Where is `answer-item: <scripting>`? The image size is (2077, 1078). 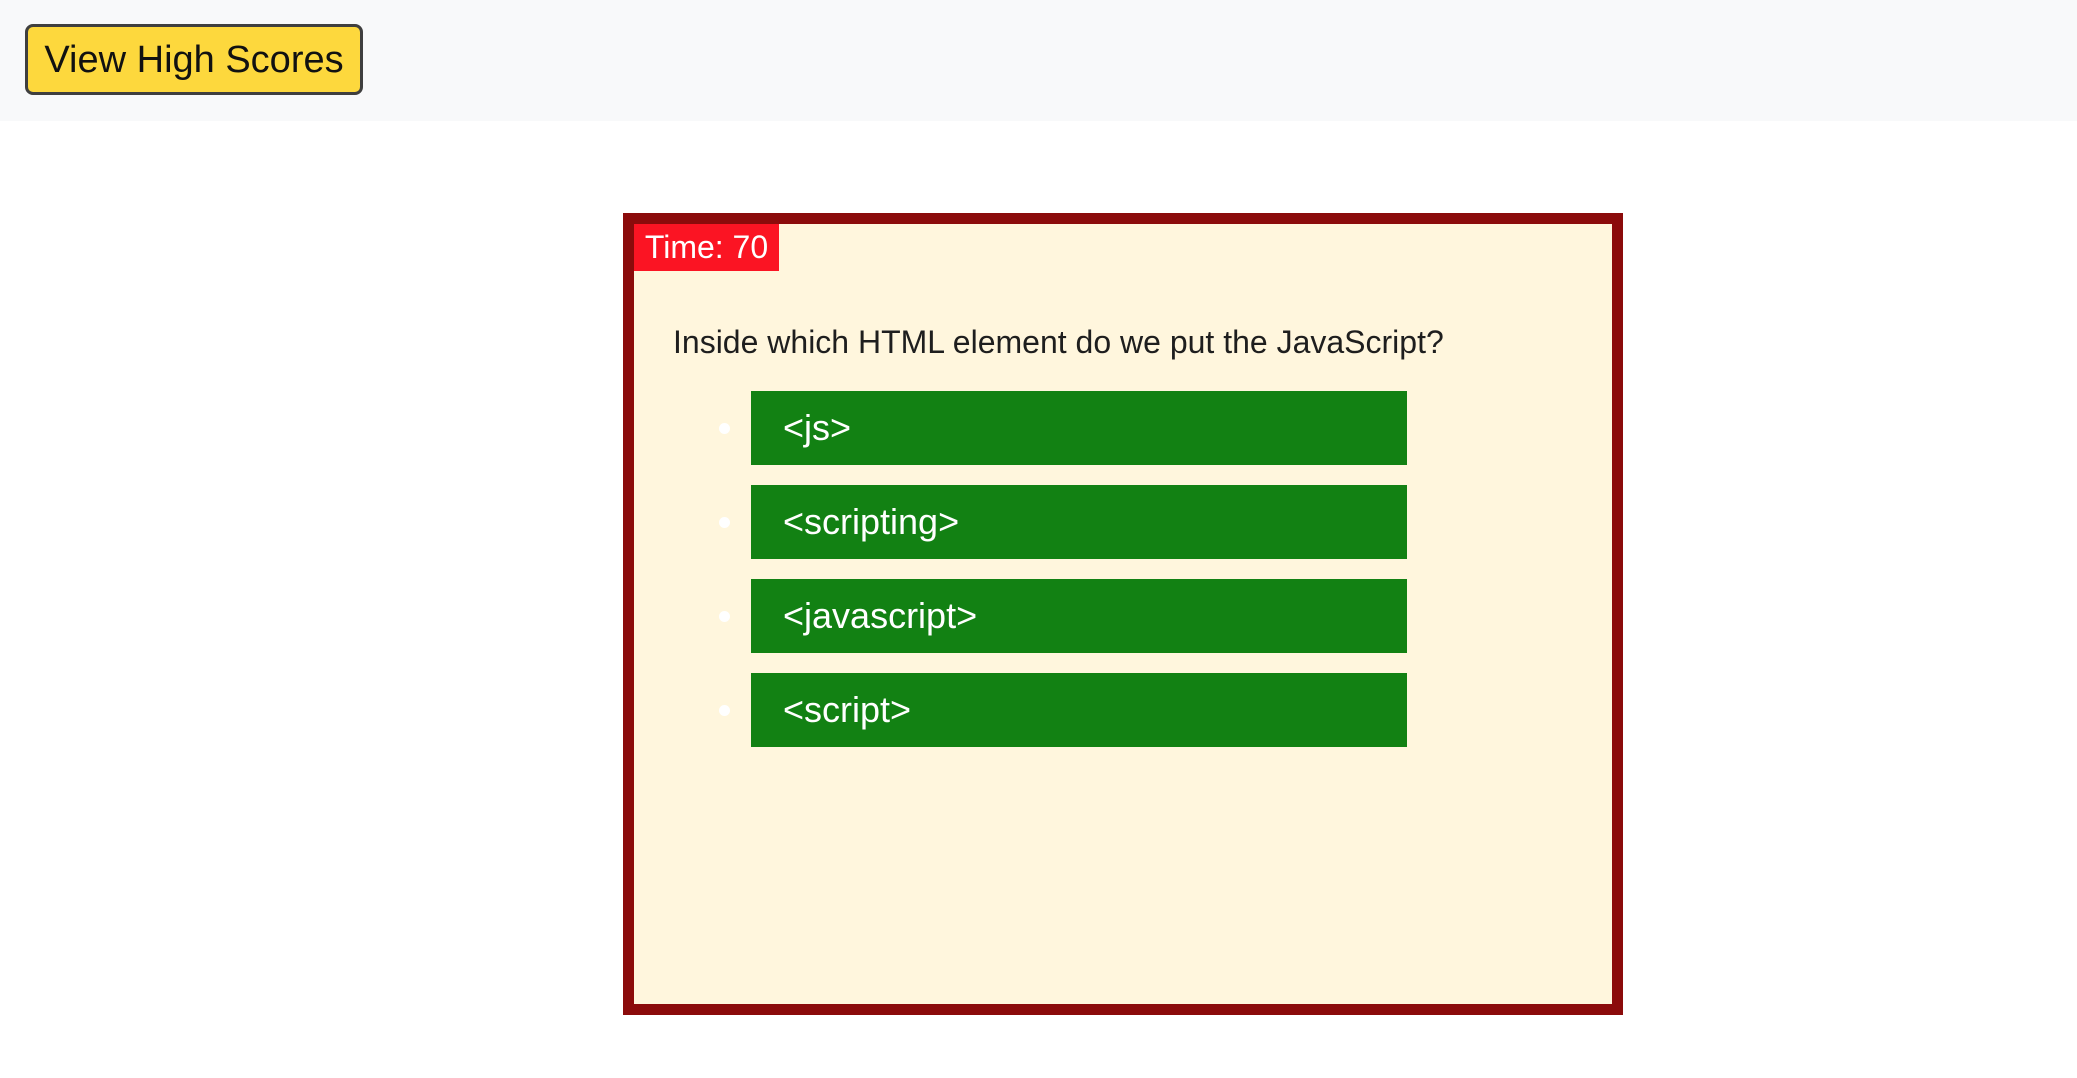 answer-item: <scripting> is located at coordinates (1084, 522).